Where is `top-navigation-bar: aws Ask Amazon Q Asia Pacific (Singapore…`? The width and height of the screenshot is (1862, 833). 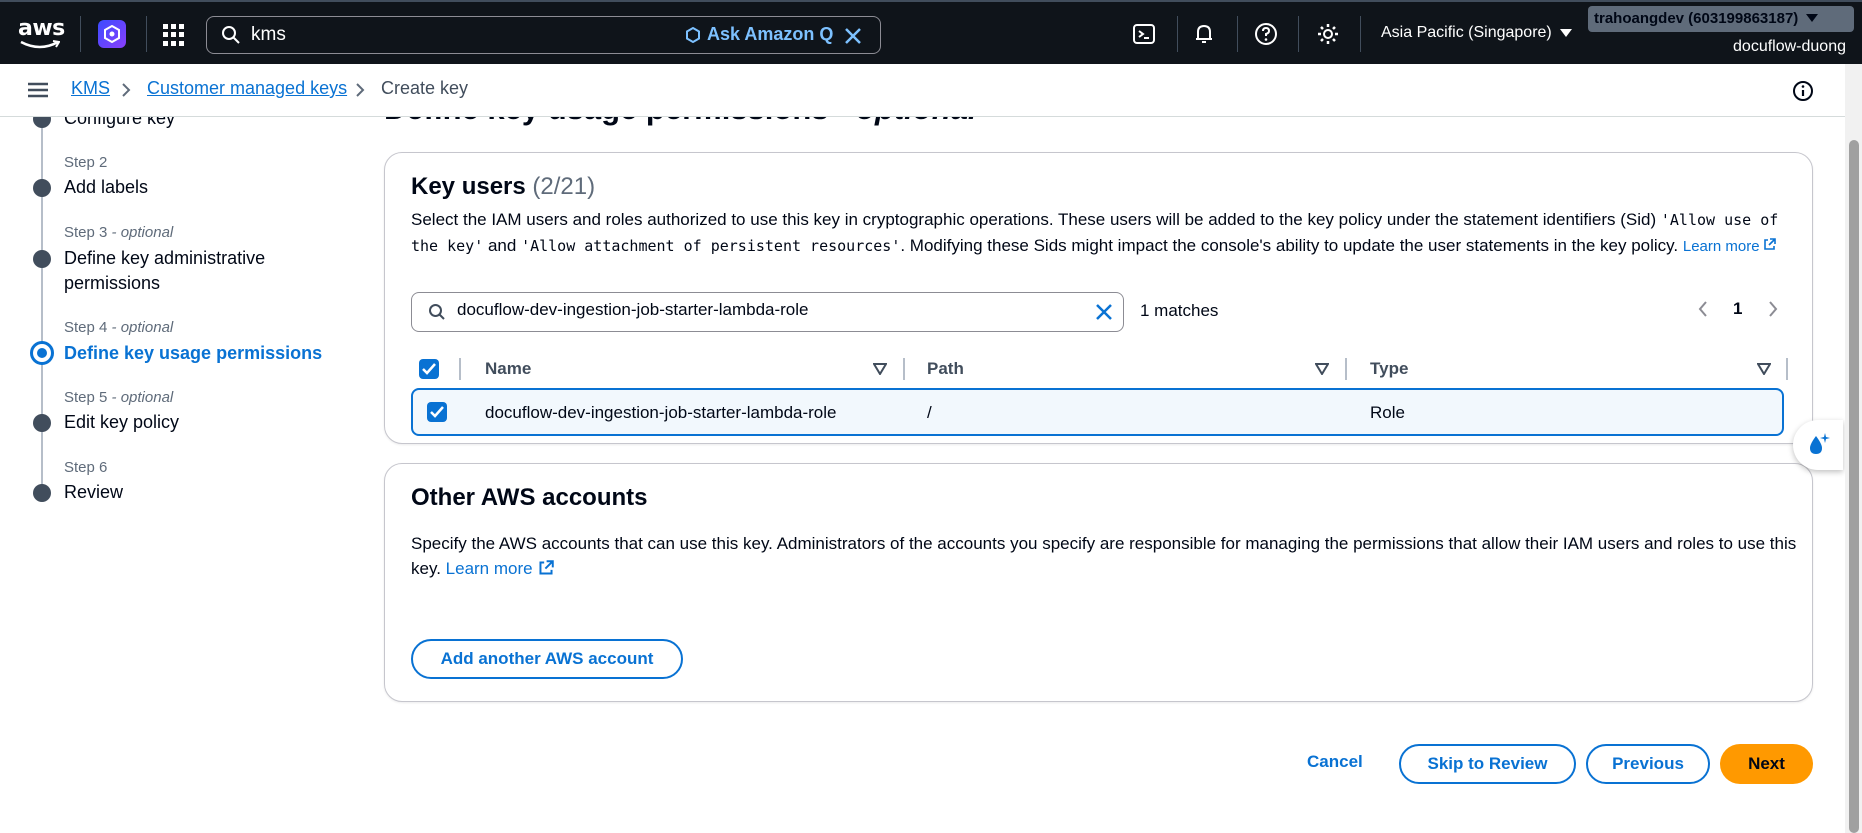
top-navigation-bar: aws Ask Amazon Q Asia Pacific (Singapore… is located at coordinates (931, 32).